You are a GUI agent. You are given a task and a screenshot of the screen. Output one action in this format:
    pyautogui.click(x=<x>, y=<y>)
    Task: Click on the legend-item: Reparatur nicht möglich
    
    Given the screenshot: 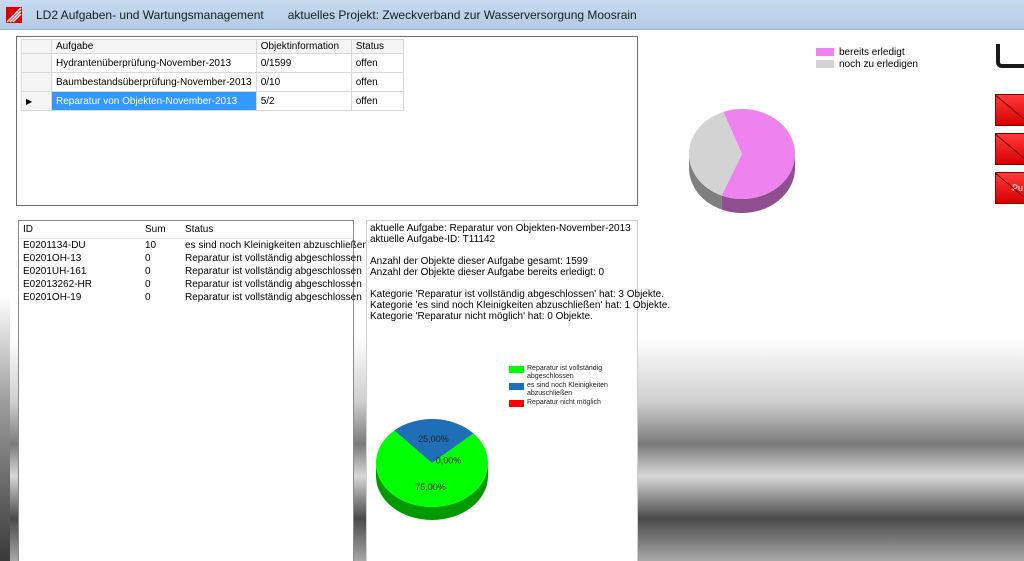 What is the action you would take?
    pyautogui.click(x=569, y=403)
    